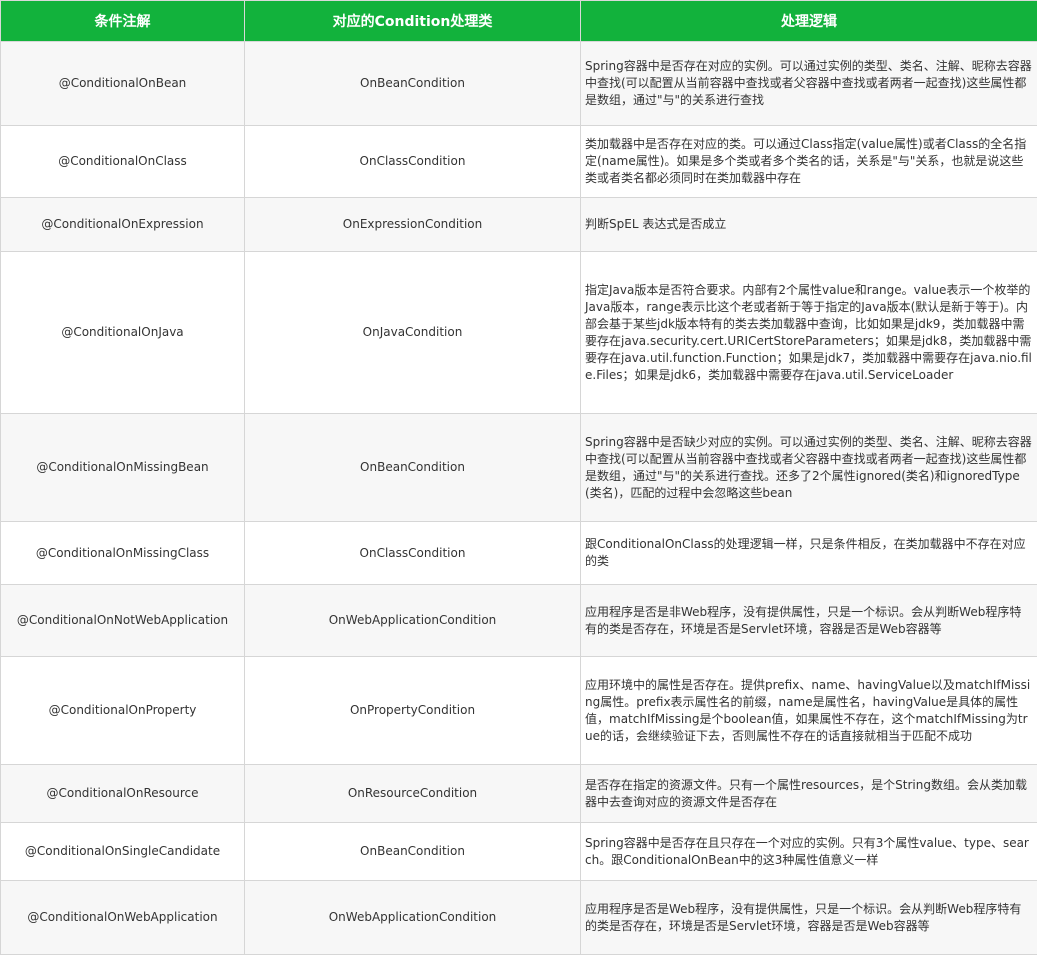 This screenshot has height=956, width=1037. Describe the element at coordinates (122, 851) in the screenshot. I see `annotation-cell: @ConditionalOnSingleCandidate` at that location.